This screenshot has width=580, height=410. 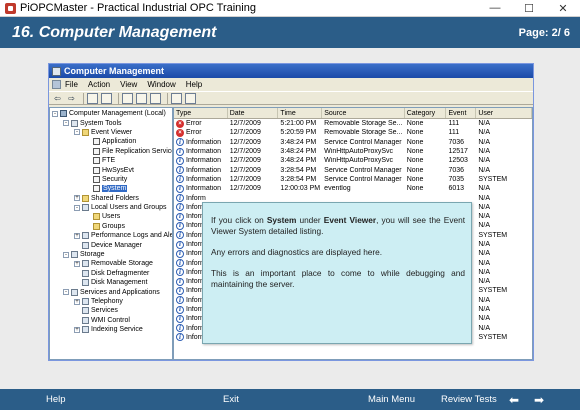 I want to click on tree-node: Security, so click(x=111, y=179).